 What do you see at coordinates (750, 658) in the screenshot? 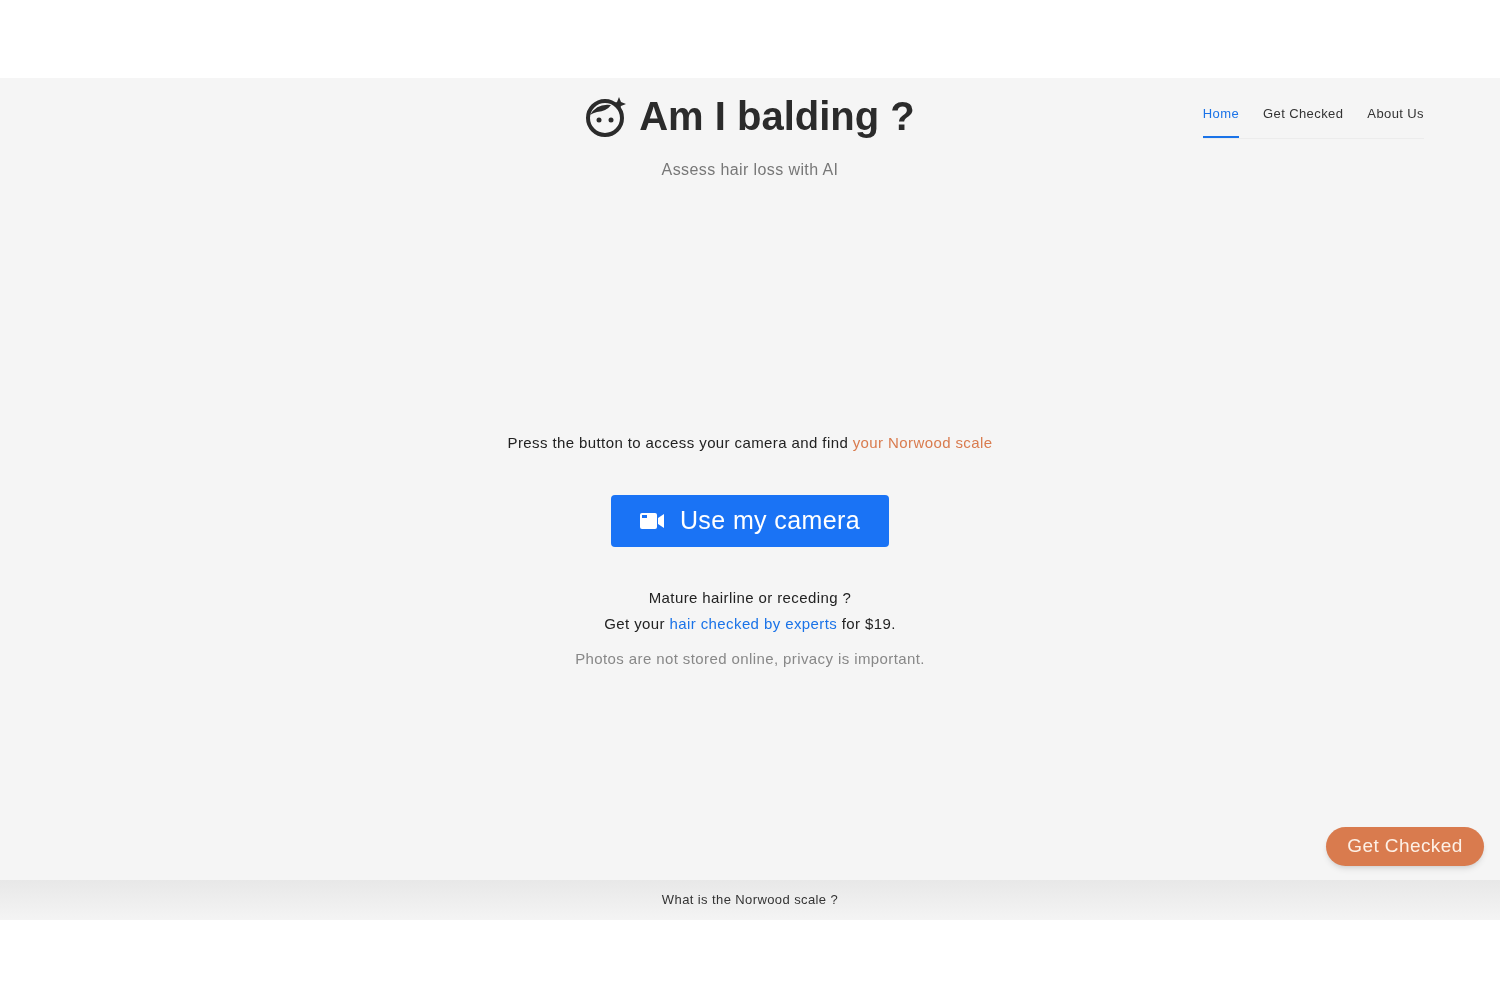
I see `privacy-note: Photos are not stored online, privacy is important.` at bounding box center [750, 658].